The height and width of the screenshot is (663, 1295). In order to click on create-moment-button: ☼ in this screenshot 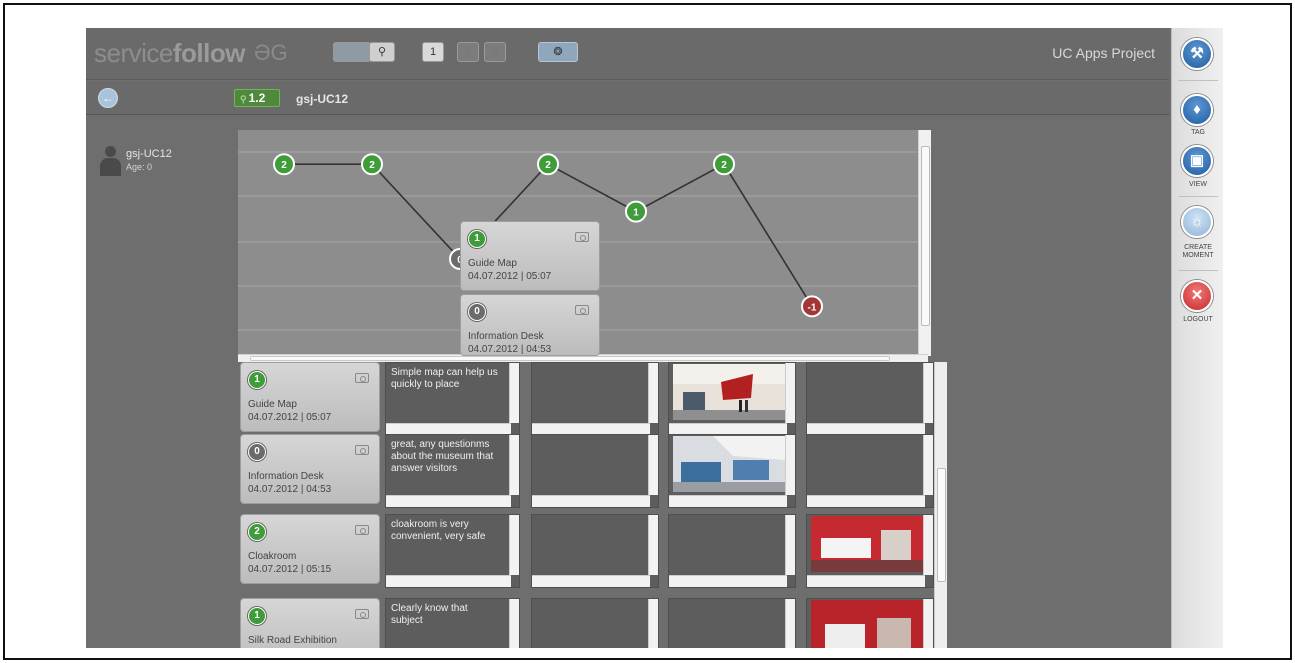, I will do `click(1197, 222)`.